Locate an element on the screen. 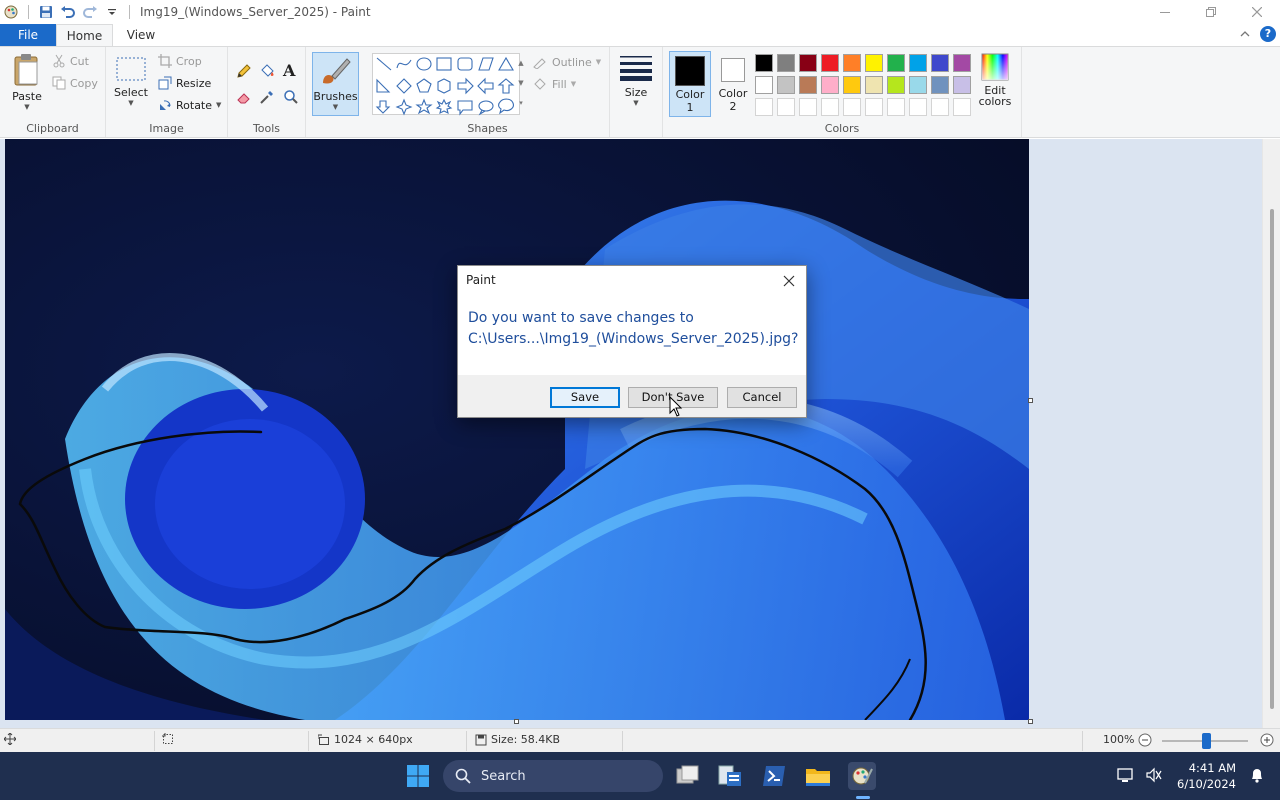 This screenshot has height=800, width=1280. collapse-ribbon-icon is located at coordinates (1245, 34).